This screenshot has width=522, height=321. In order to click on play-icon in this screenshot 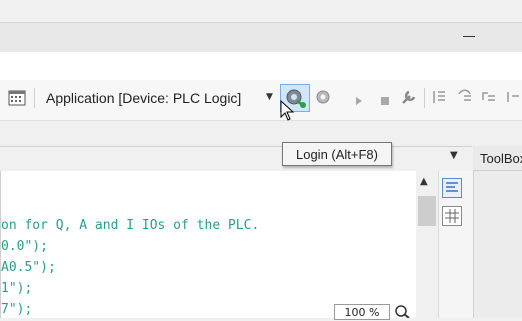, I will do `click(359, 101)`.